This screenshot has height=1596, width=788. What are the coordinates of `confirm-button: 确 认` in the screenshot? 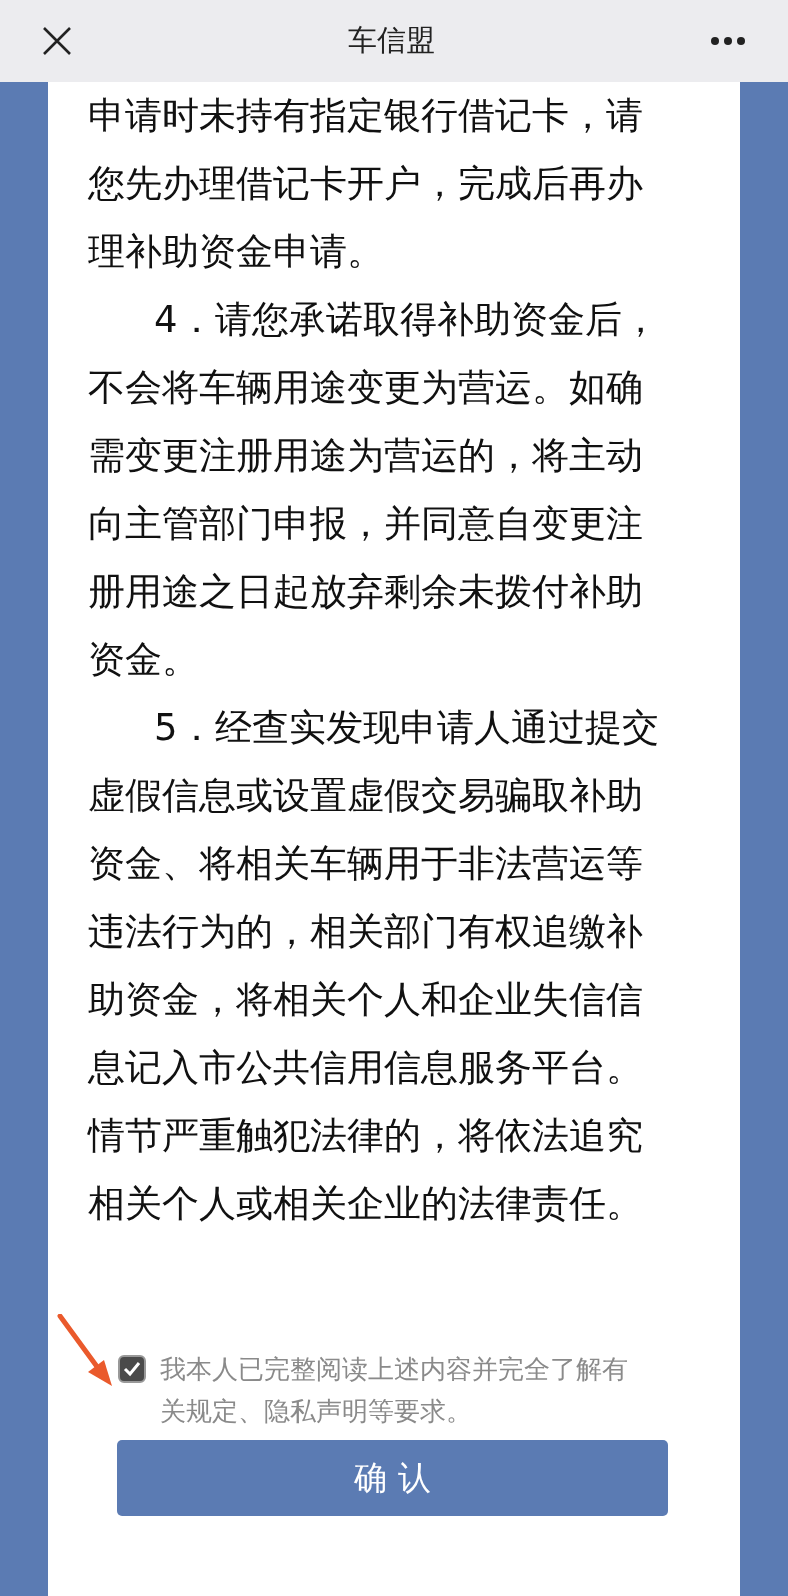 It's located at (392, 1478).